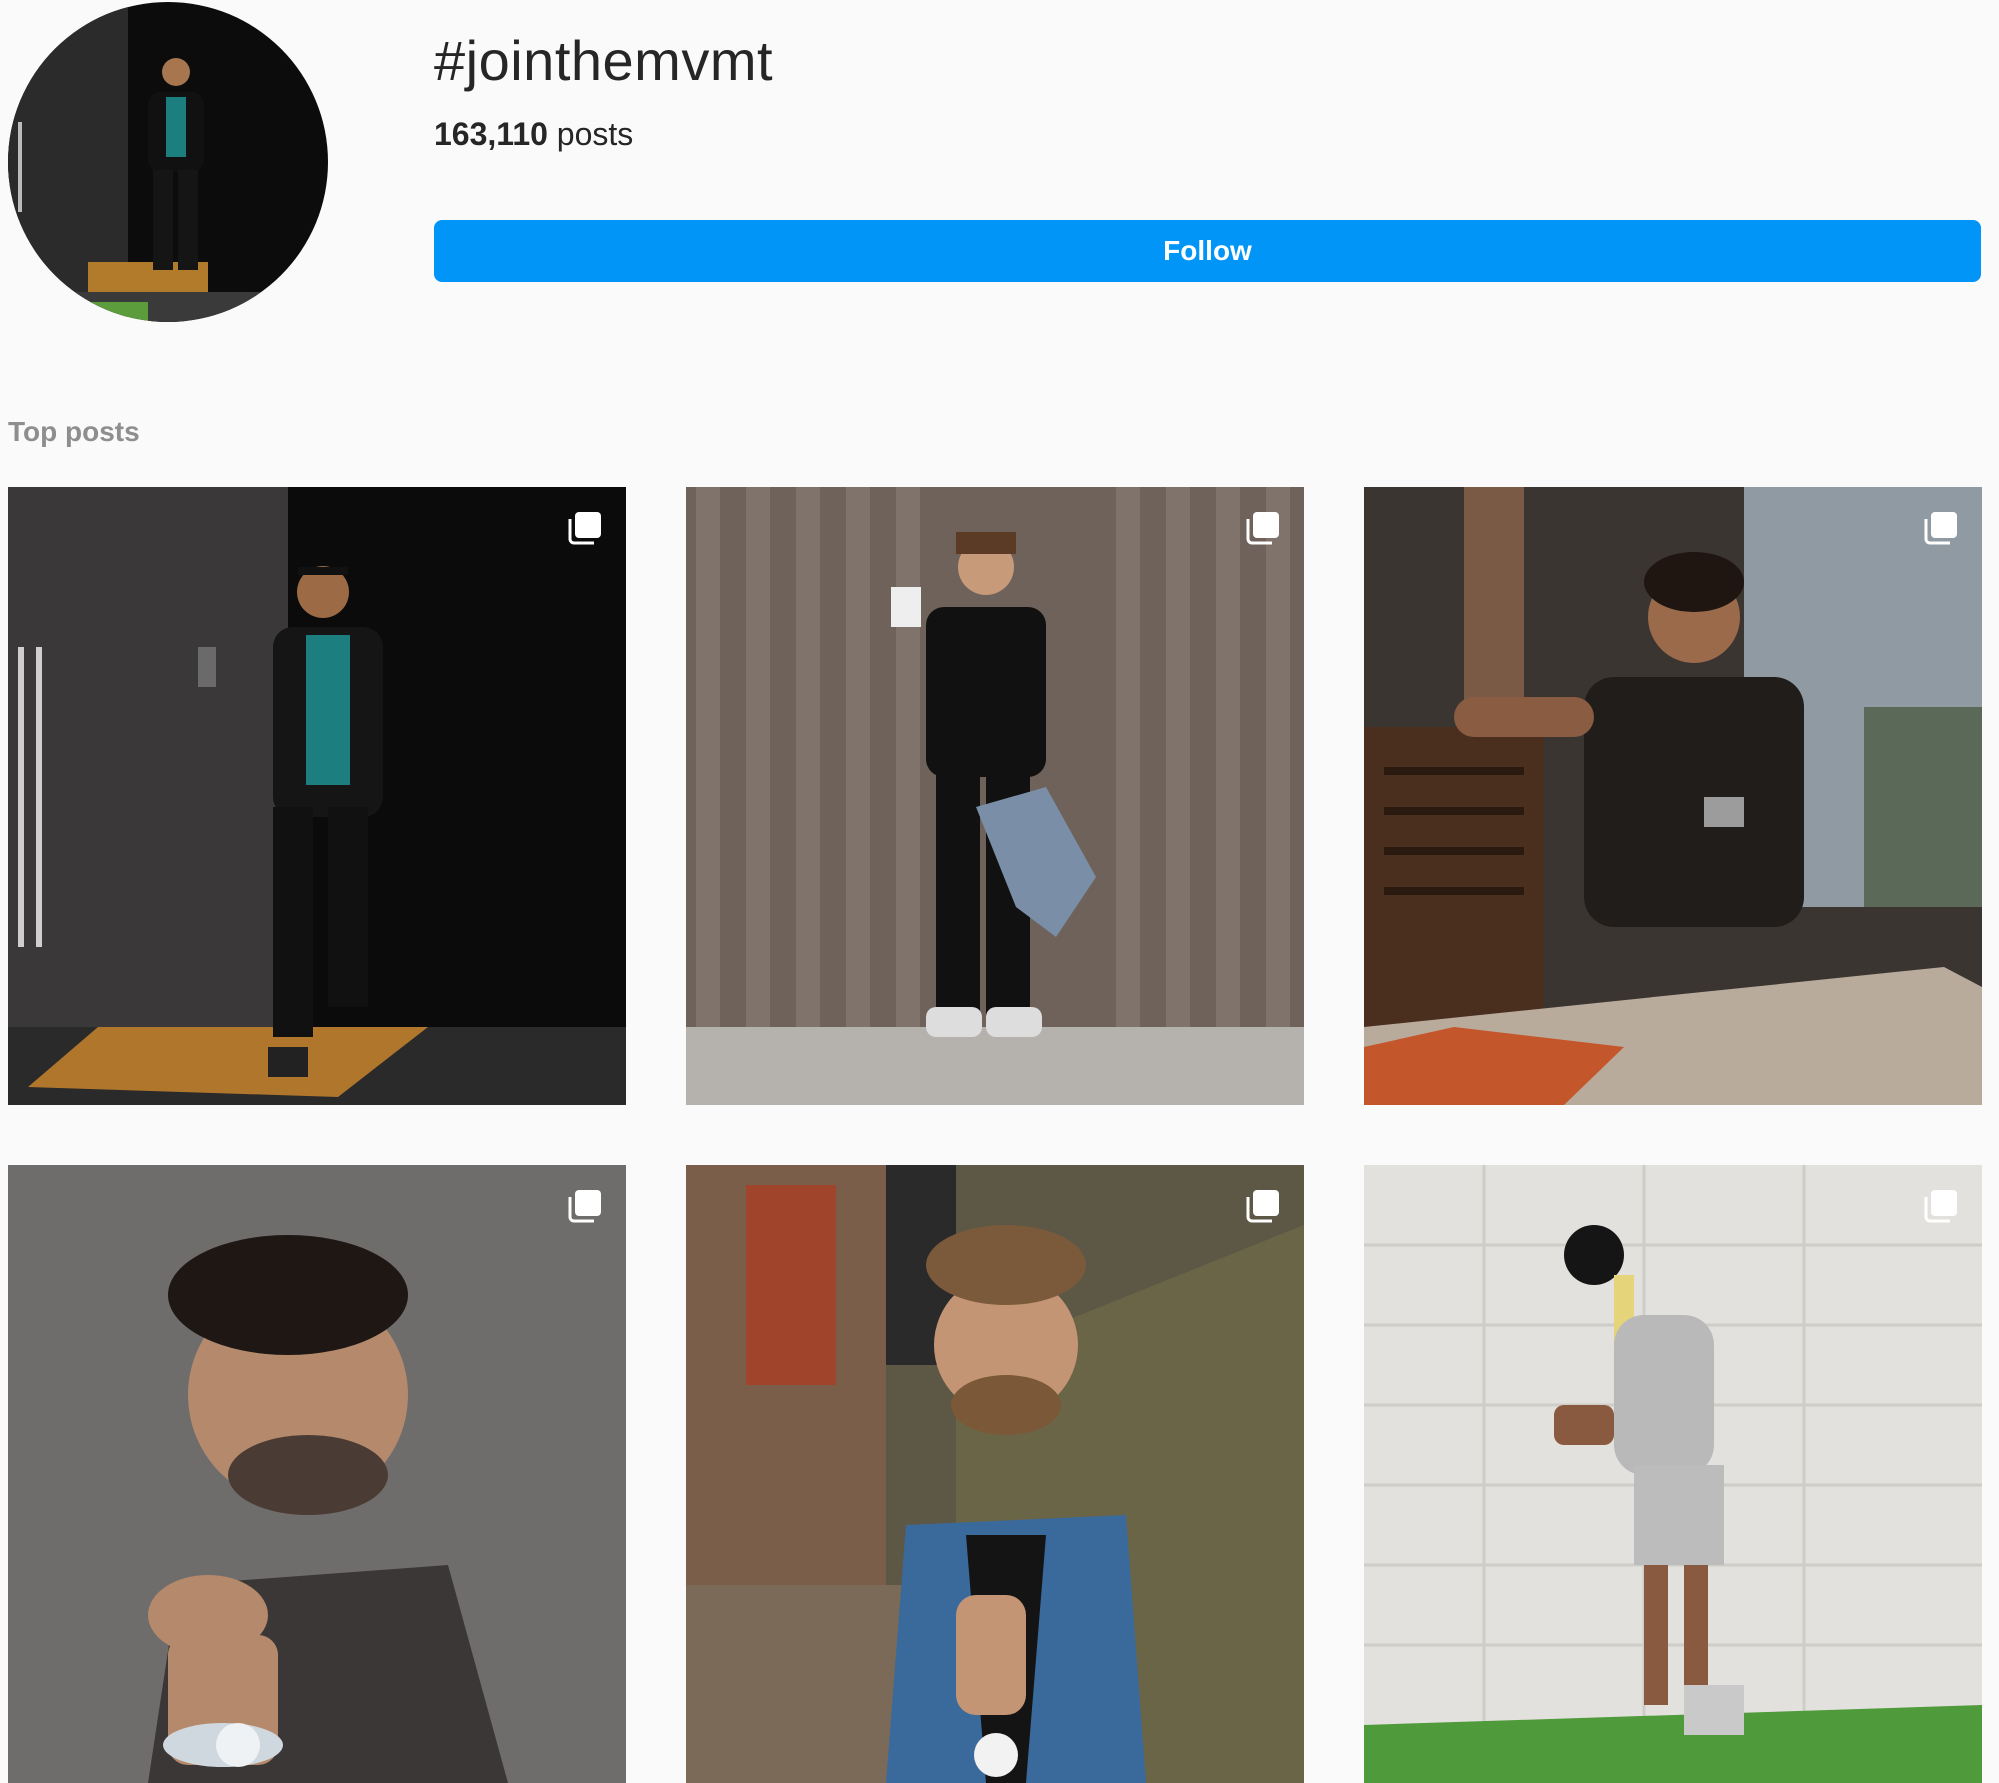  I want to click on hashtag-title: #jointhemvmt, so click(604, 60).